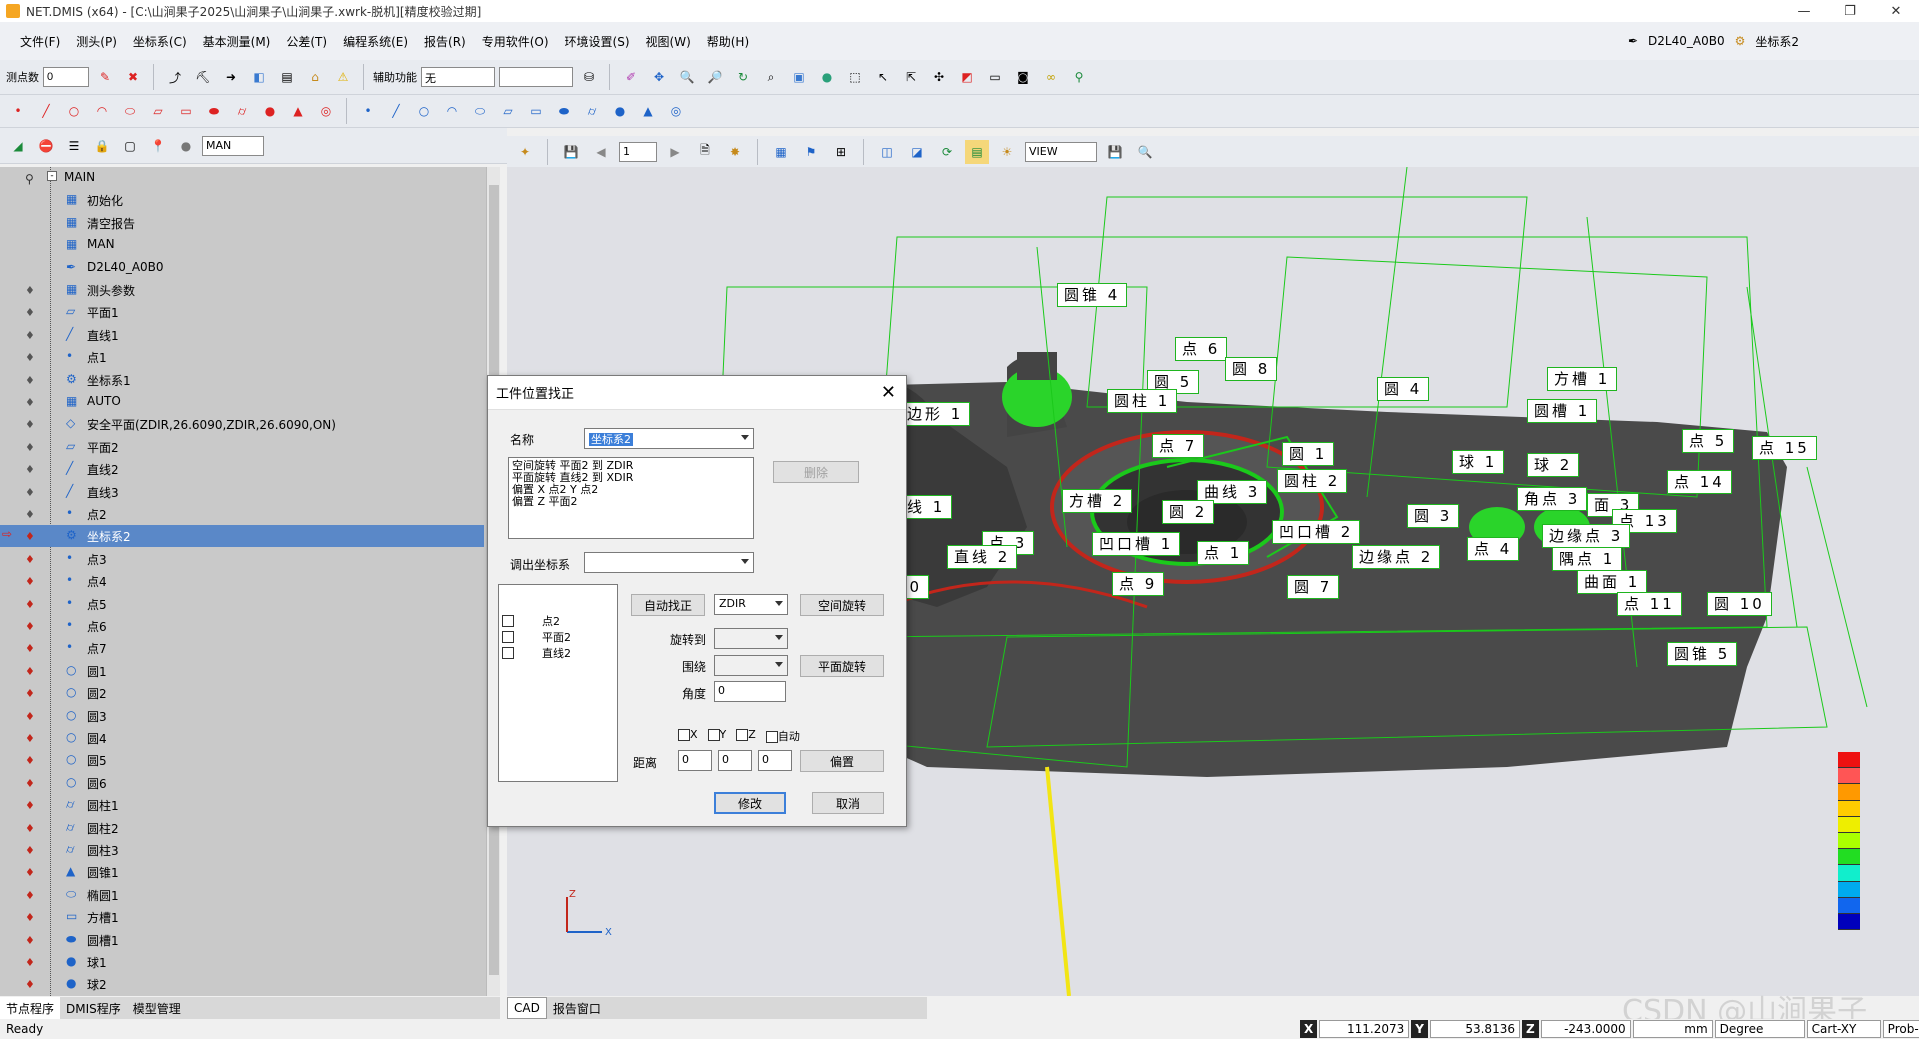 The width and height of the screenshot is (1919, 1039). Describe the element at coordinates (842, 605) in the screenshot. I see `space-rotate-button: 空间旋转` at that location.